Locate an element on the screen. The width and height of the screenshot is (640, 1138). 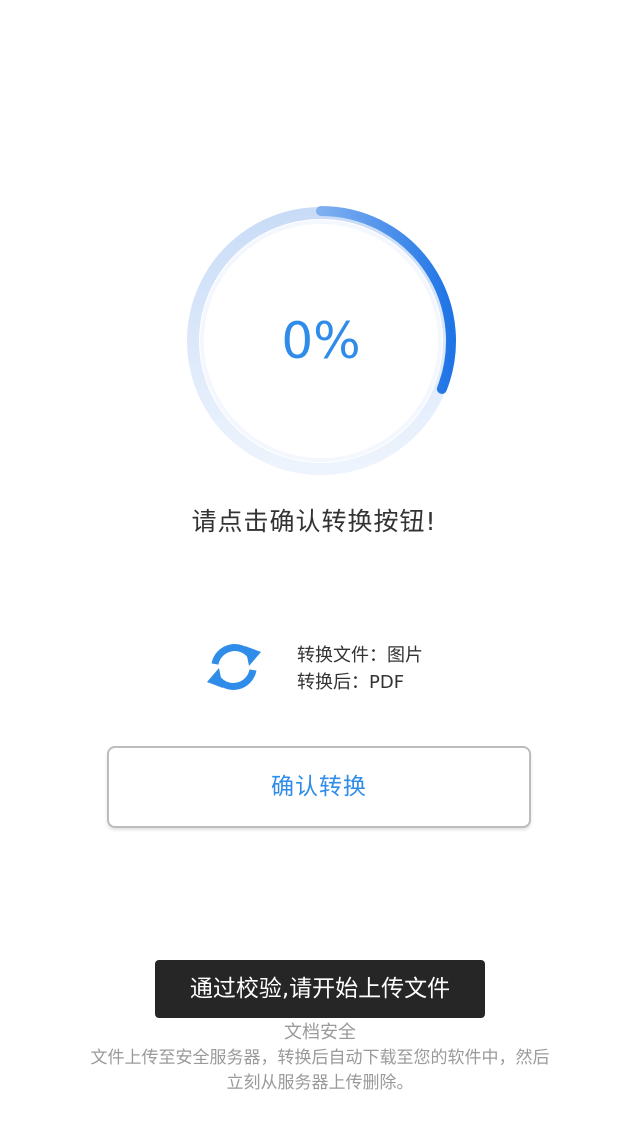
toast-message: 通过校验,请开始上传文件 is located at coordinates (320, 989).